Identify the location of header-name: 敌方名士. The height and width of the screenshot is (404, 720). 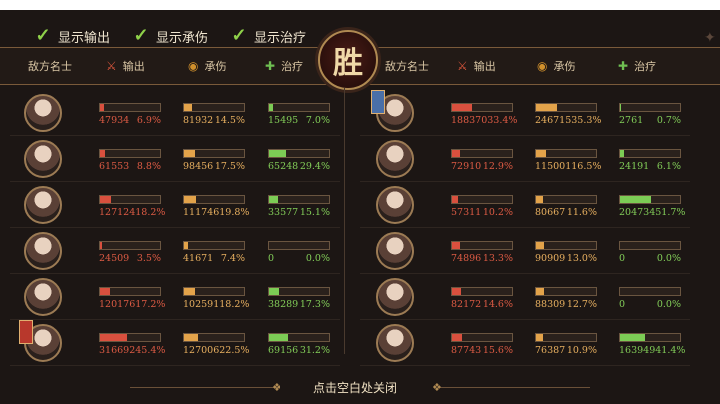
(407, 66).